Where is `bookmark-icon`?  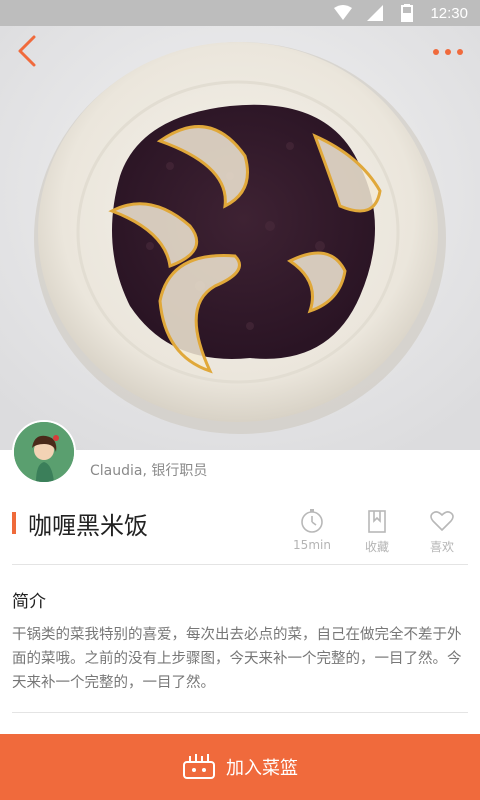
bookmark-icon is located at coordinates (377, 521).